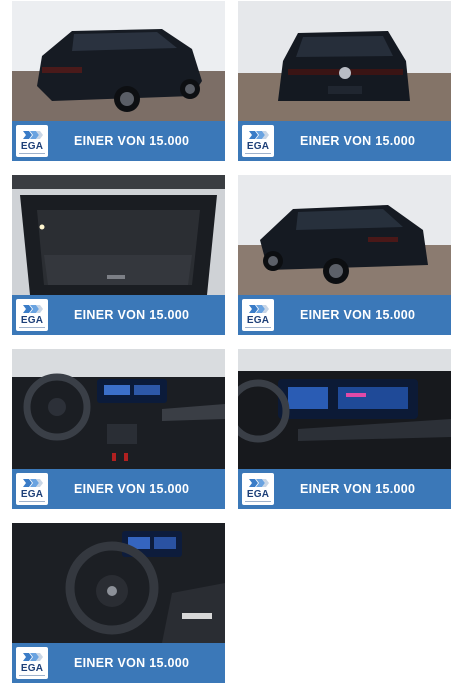 Image resolution: width=452 pixels, height=683 pixels. Describe the element at coordinates (344, 61) in the screenshot. I see `car-photo-rear` at that location.